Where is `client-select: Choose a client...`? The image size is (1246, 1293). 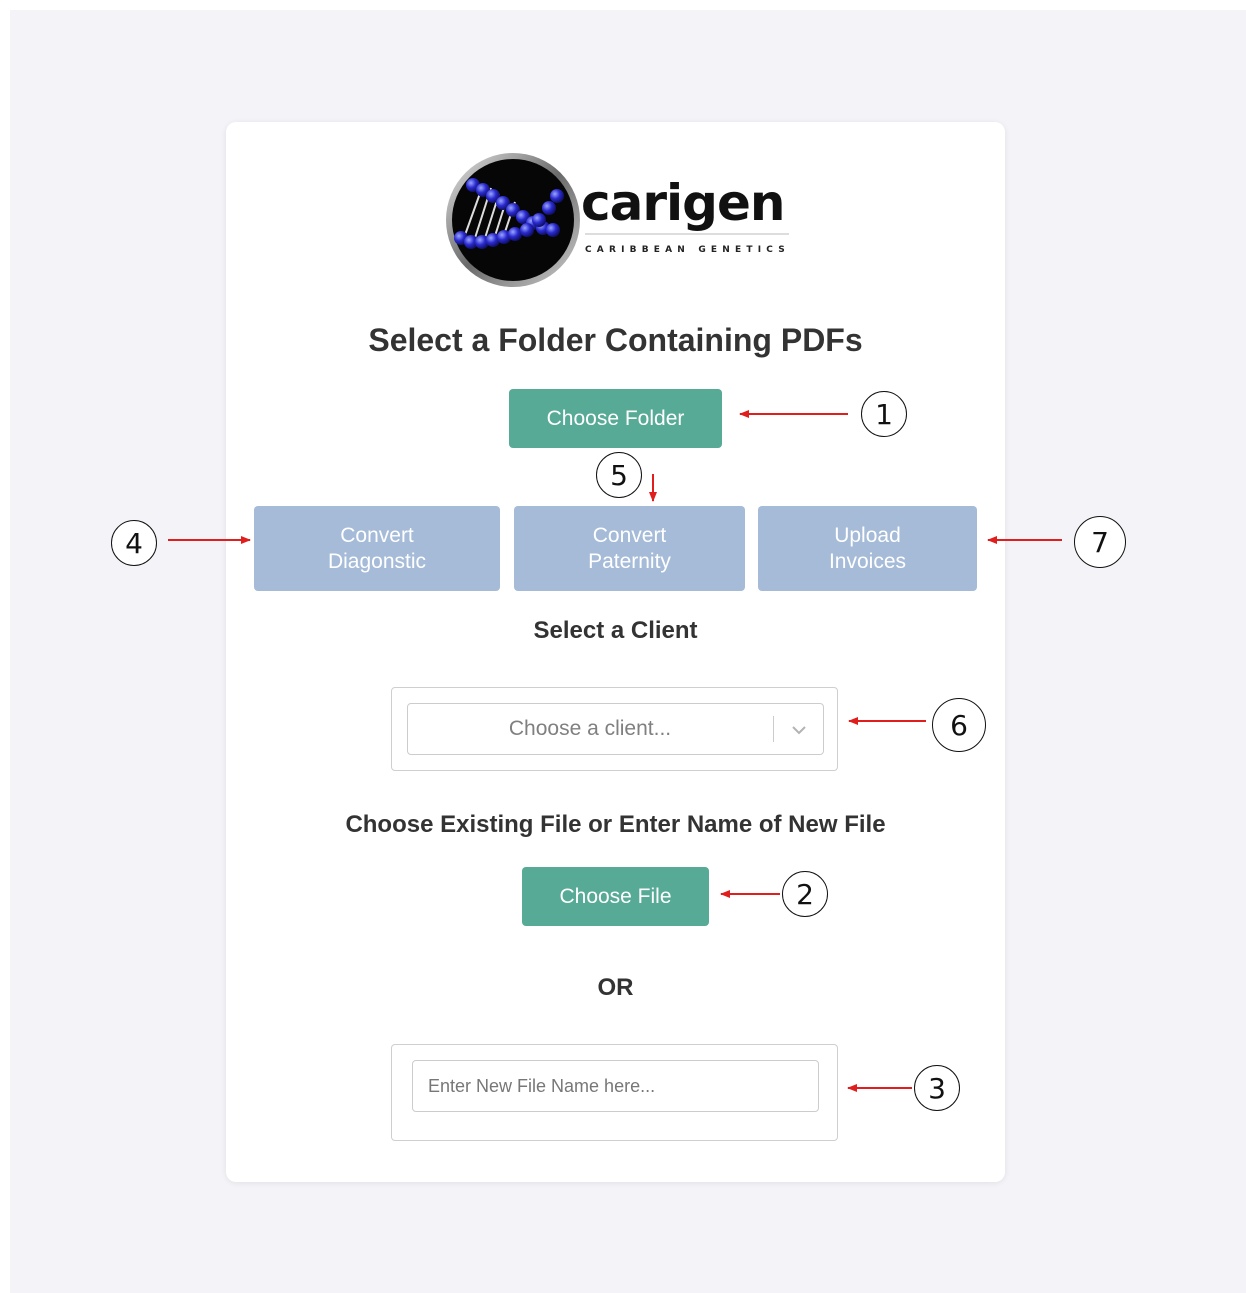
client-select: Choose a client... is located at coordinates (615, 729).